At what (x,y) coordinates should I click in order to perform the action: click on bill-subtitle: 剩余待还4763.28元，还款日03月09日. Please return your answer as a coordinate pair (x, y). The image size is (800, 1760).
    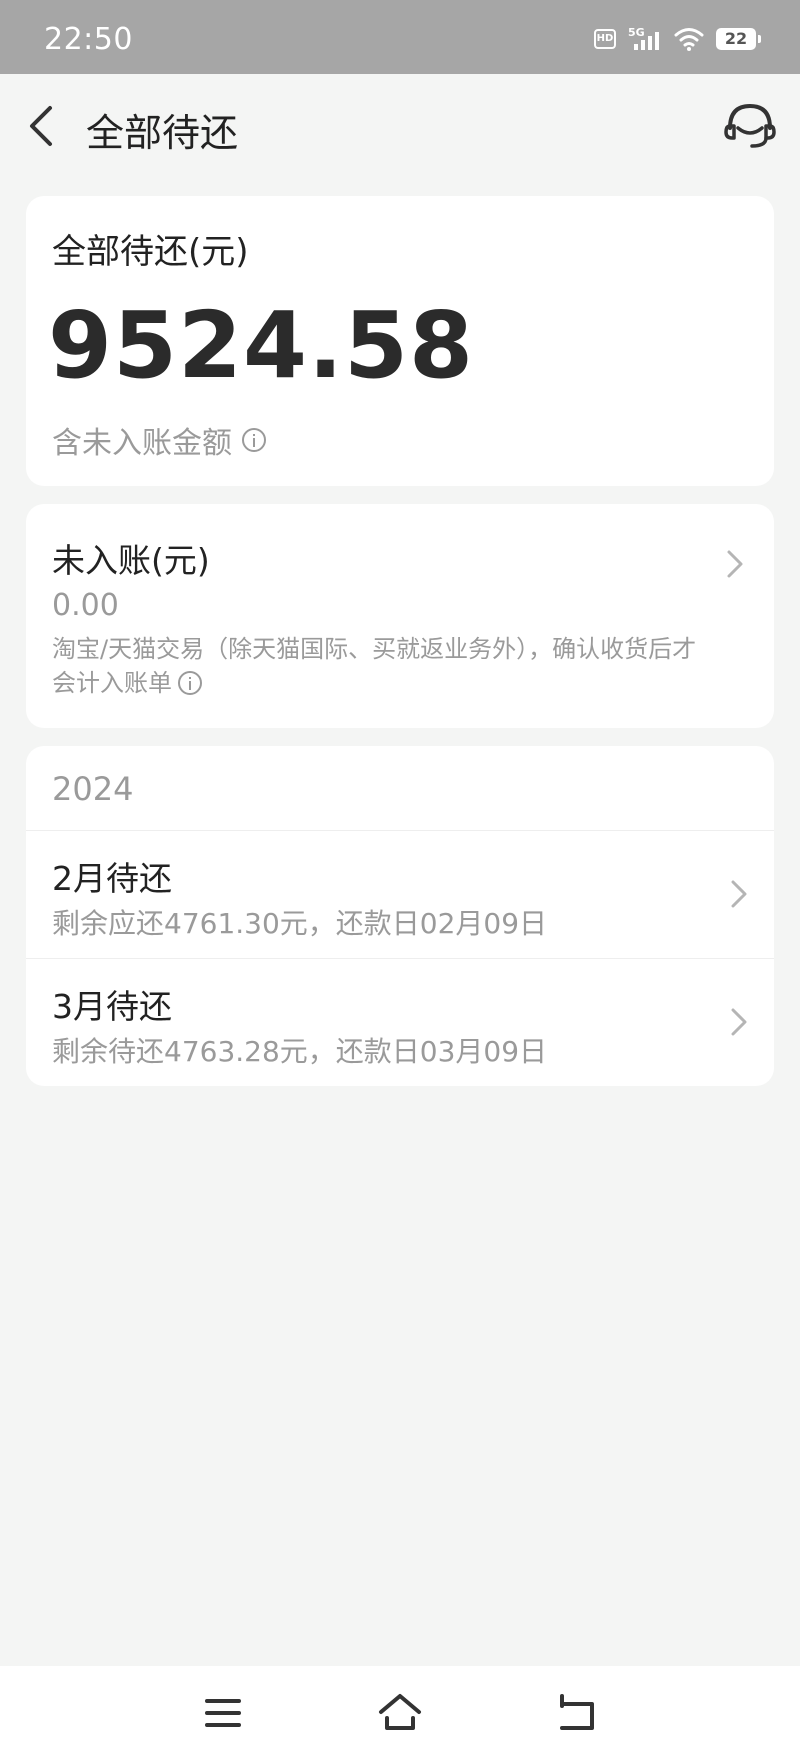
    Looking at the image, I should click on (300, 1051).